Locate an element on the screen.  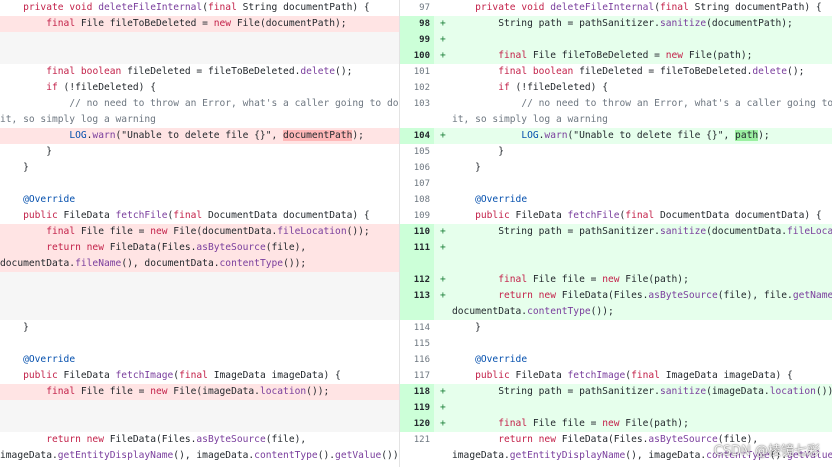
code-token: fileName is located at coordinates (98, 263).